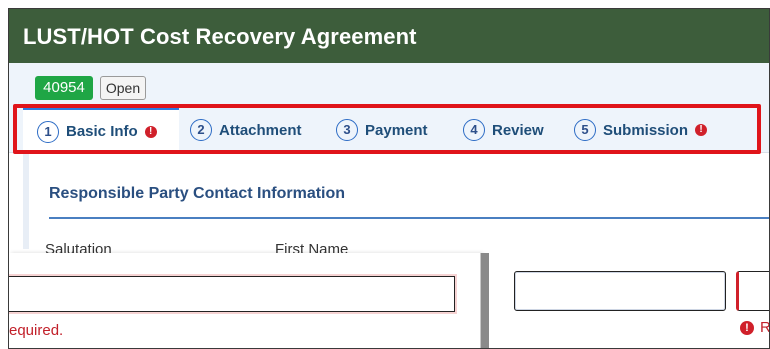  I want to click on status-badge: Open, so click(123, 88).